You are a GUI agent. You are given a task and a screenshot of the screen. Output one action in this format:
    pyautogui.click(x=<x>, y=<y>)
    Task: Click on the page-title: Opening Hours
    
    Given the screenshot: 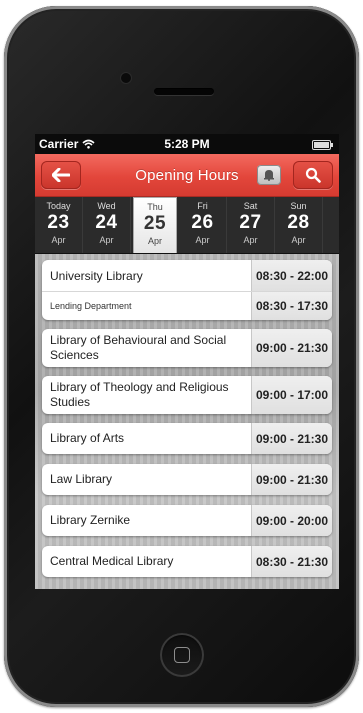 What is the action you would take?
    pyautogui.click(x=187, y=175)
    